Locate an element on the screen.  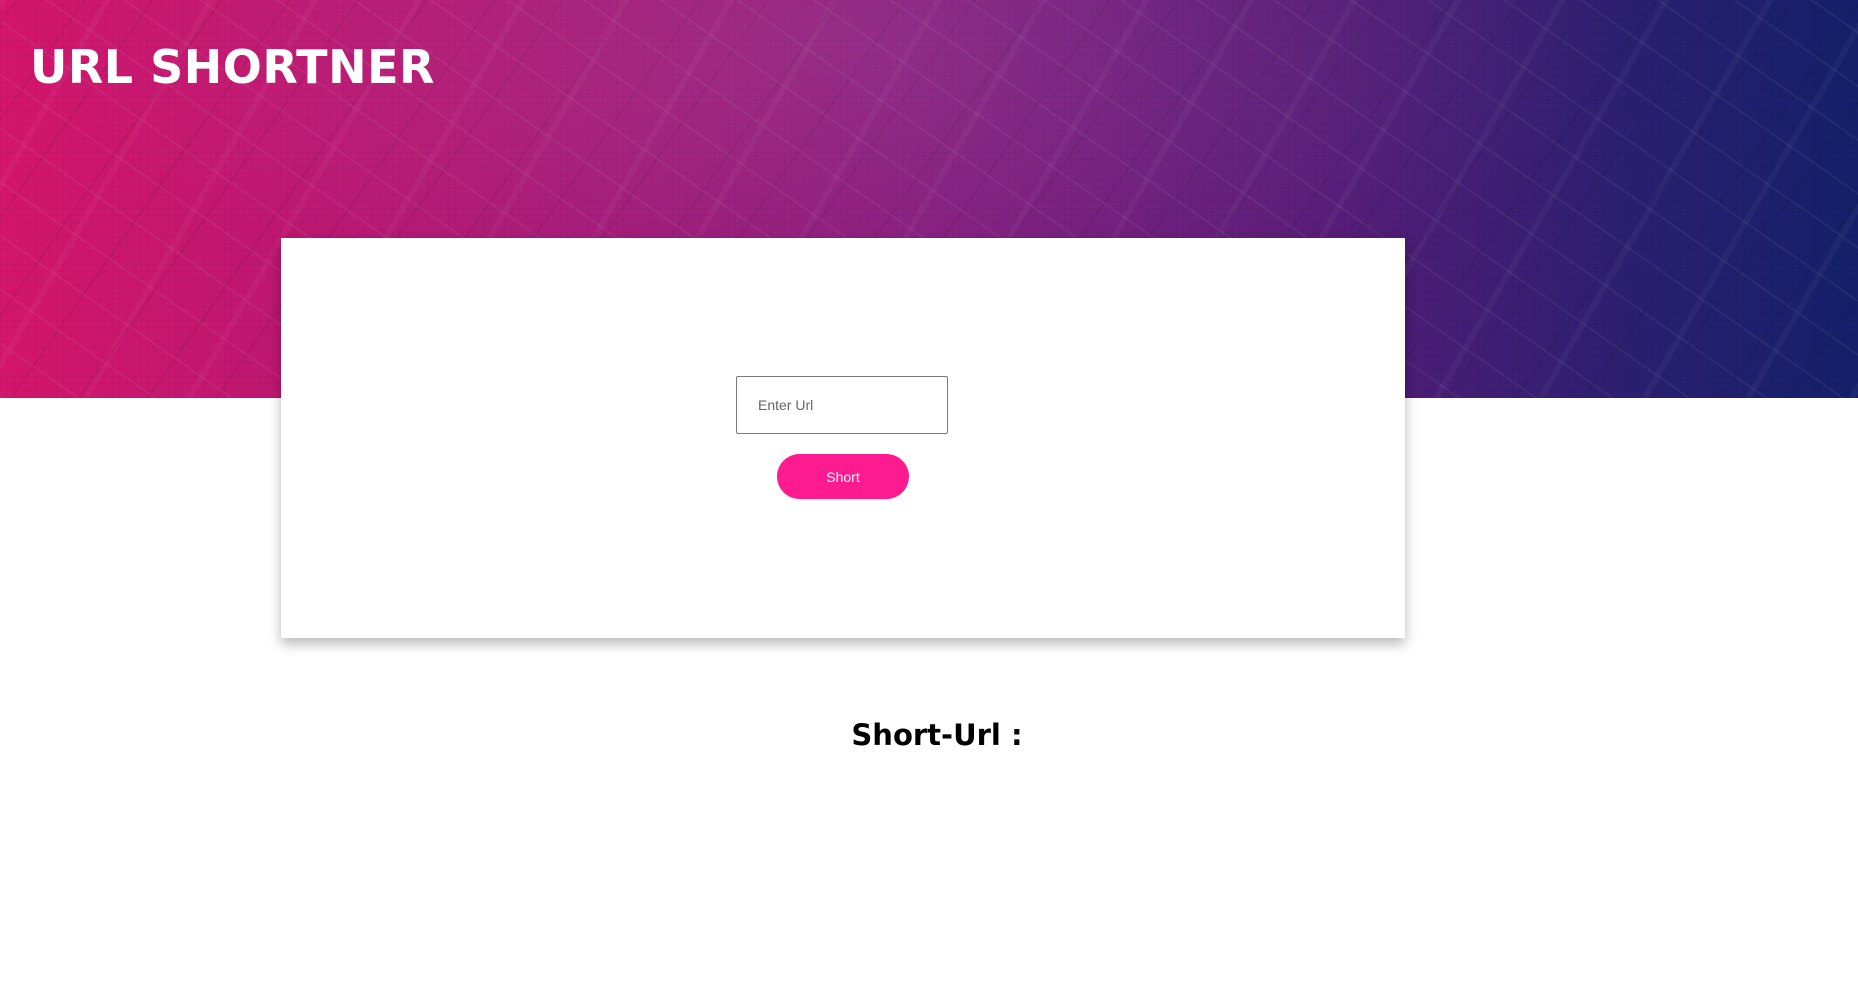
short-button: Short is located at coordinates (843, 476).